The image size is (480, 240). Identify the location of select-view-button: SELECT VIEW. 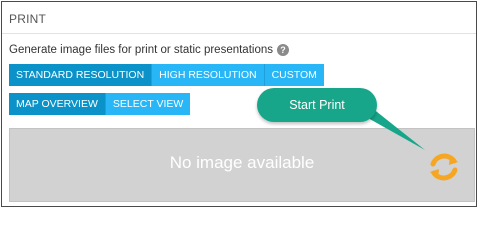
(148, 104).